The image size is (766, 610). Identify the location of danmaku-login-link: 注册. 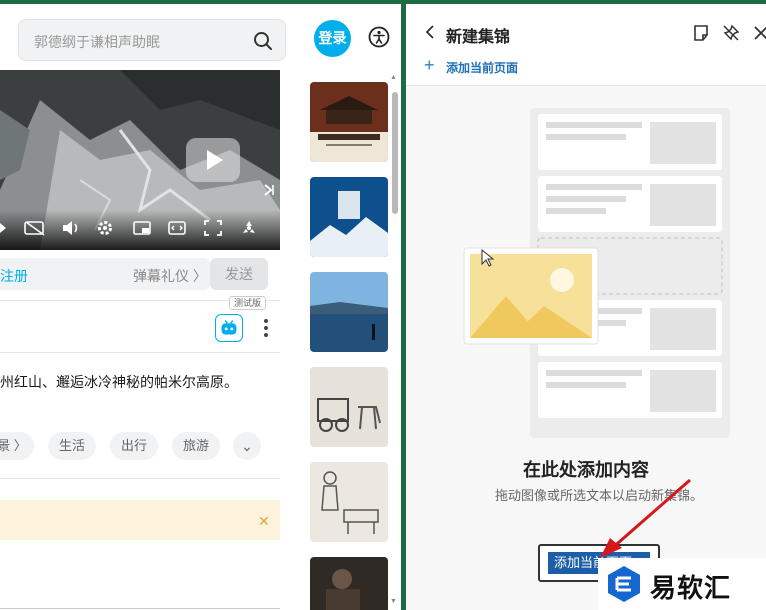
(14, 276).